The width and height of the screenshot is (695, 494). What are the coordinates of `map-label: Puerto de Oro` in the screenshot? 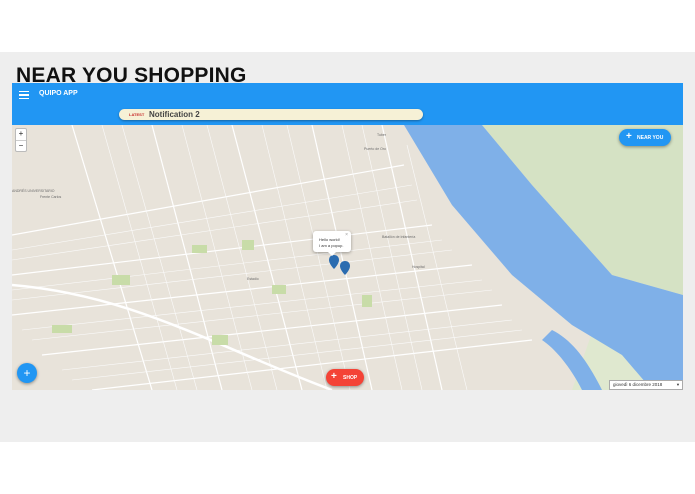 It's located at (375, 149).